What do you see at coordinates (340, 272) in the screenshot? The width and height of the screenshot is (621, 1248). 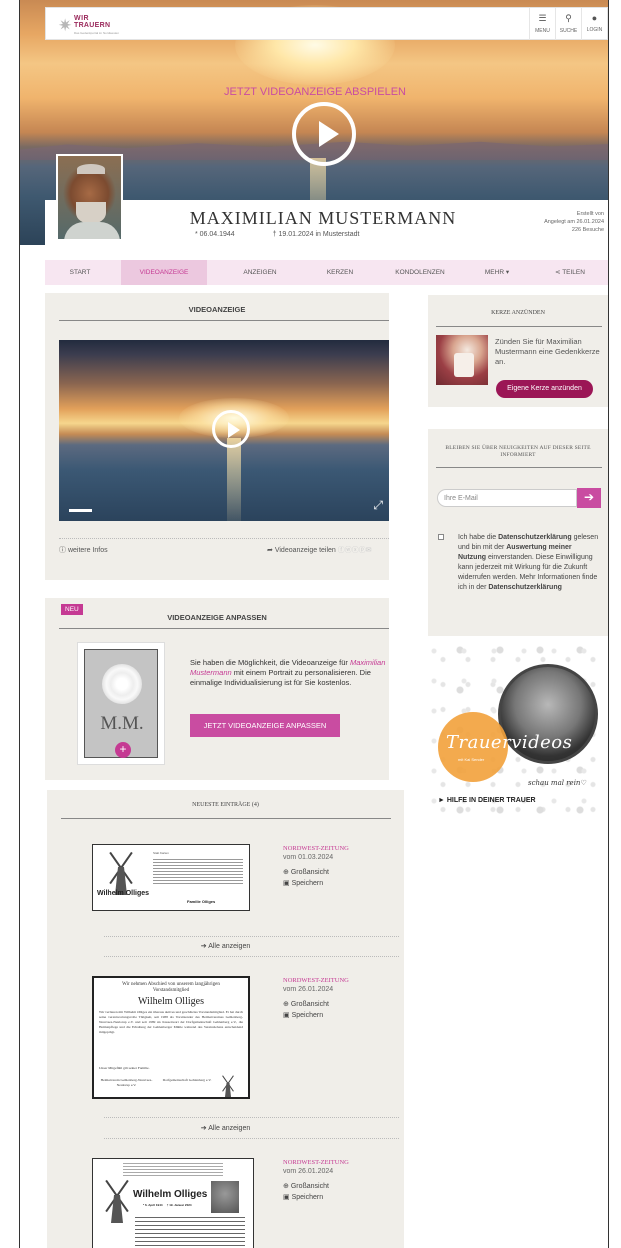 I see `tab-kerzen: KERZEN` at bounding box center [340, 272].